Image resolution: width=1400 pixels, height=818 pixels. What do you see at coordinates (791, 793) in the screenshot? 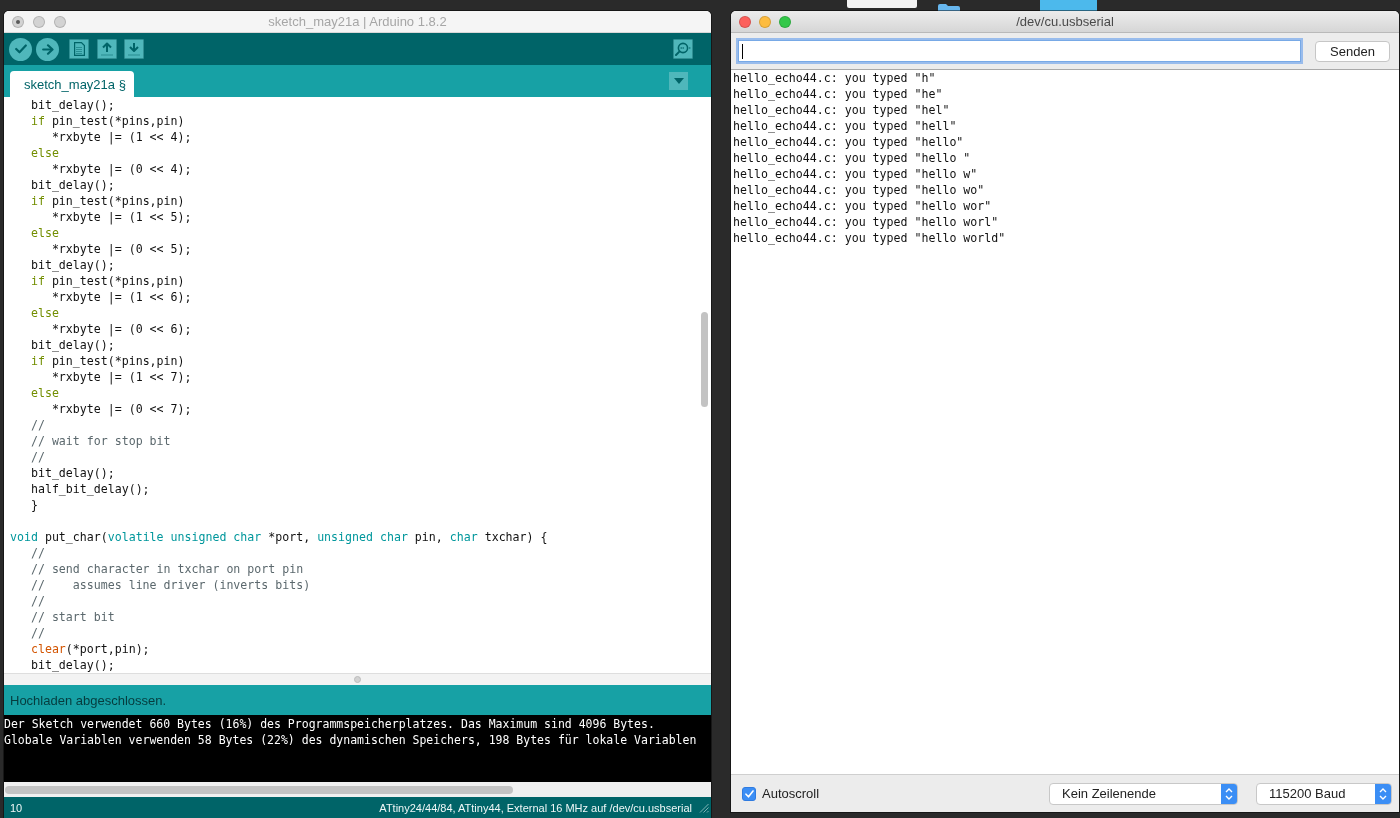
I see `checkbox-label: Autoscroll` at bounding box center [791, 793].